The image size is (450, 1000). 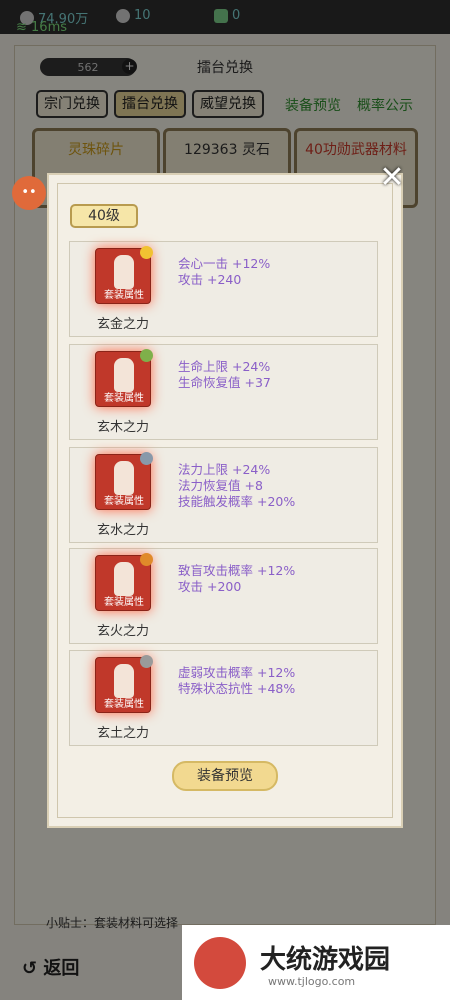 What do you see at coordinates (237, 501) in the screenshot?
I see `stat-line: 技能触发概率 +20%` at bounding box center [237, 501].